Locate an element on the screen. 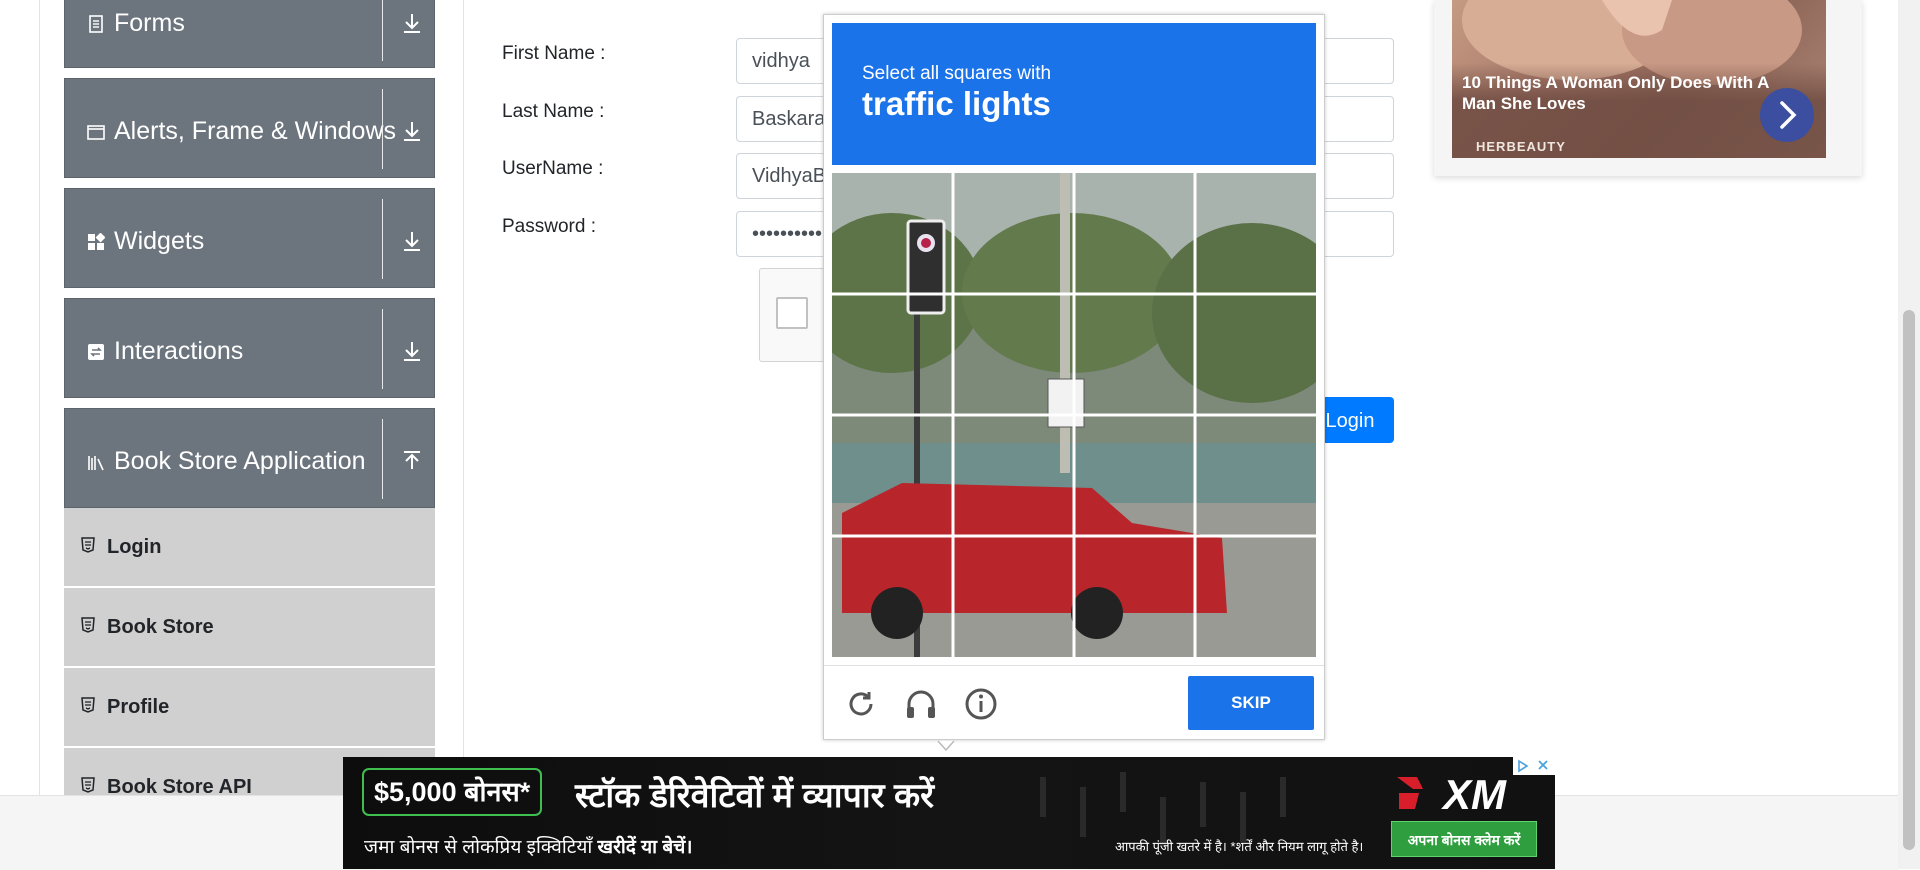 Image resolution: width=1920 pixels, height=870 pixels. window-icon is located at coordinates (96, 132).